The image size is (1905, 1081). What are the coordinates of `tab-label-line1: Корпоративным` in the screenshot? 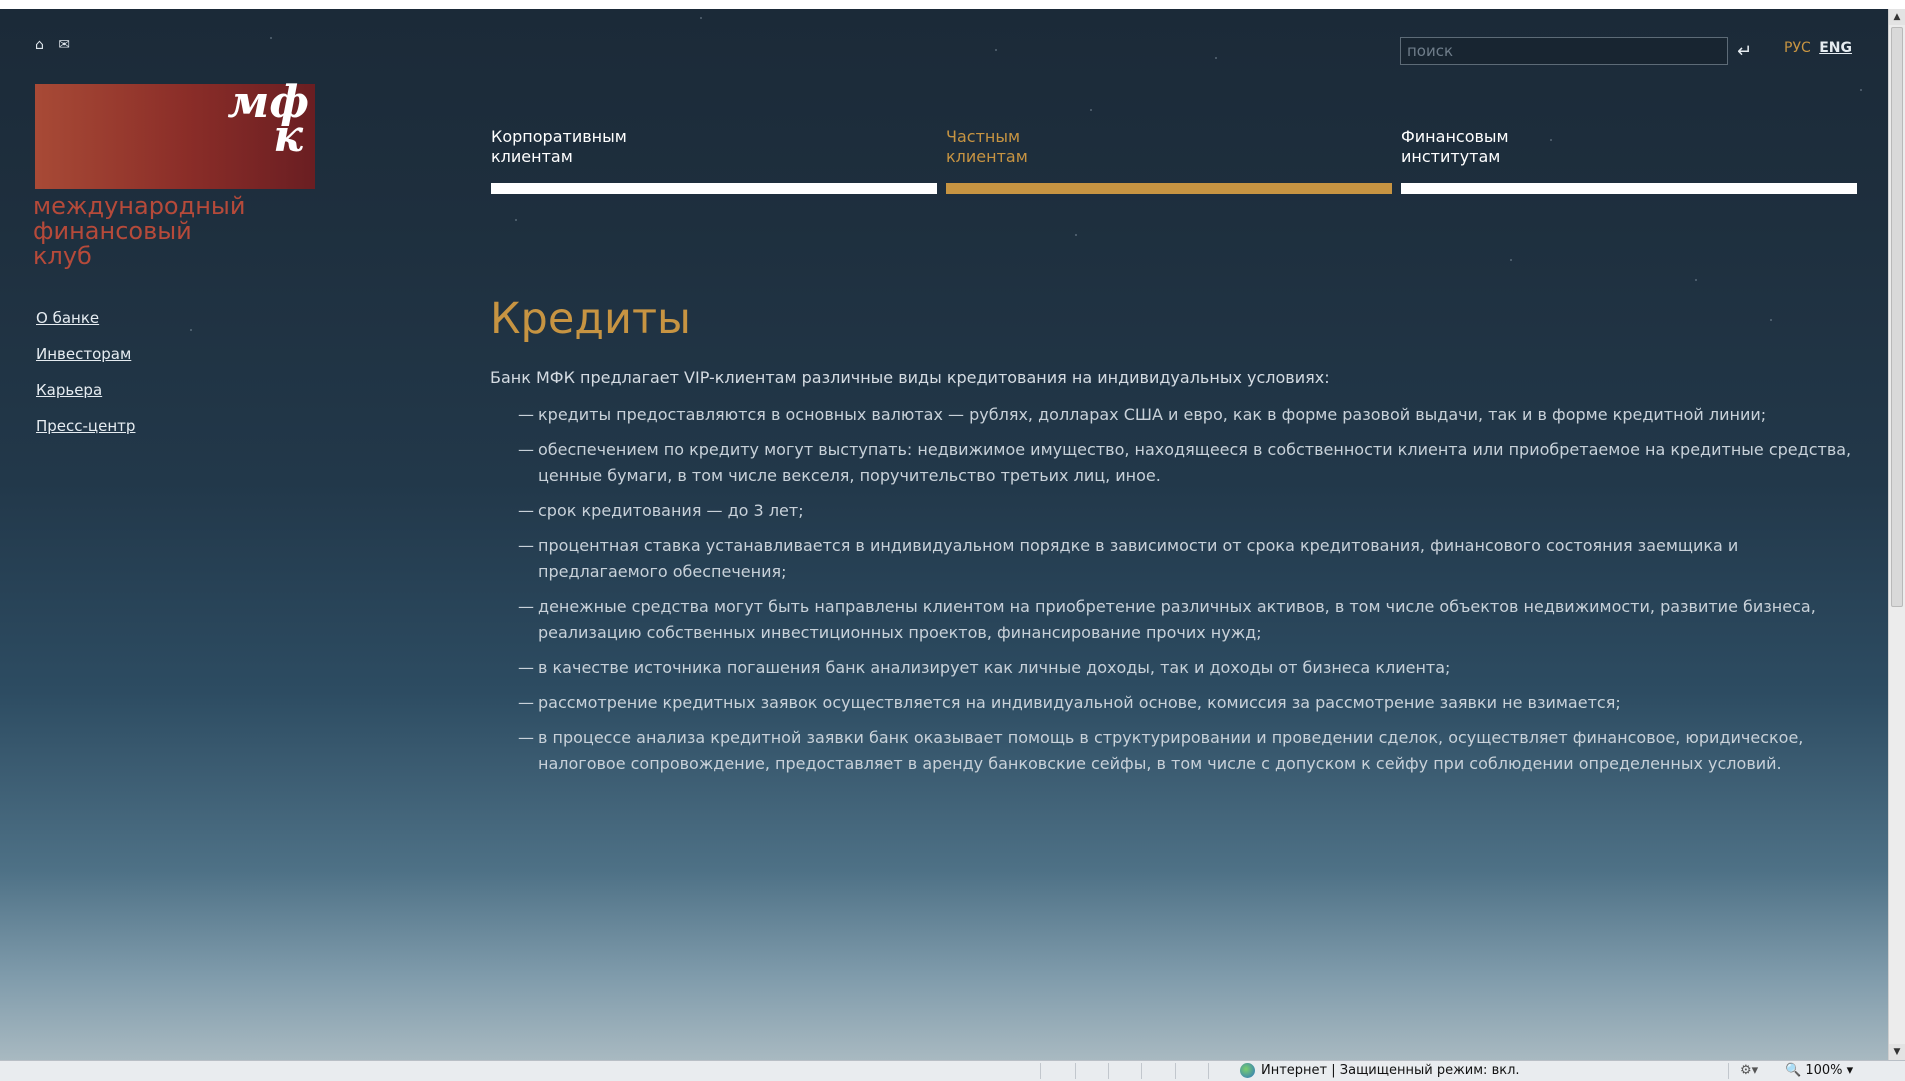 It's located at (559, 136).